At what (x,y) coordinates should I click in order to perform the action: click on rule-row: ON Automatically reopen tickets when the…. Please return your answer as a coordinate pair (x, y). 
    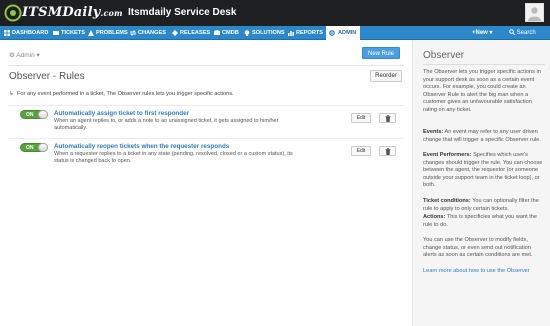
    Looking at the image, I should click on (206, 154).